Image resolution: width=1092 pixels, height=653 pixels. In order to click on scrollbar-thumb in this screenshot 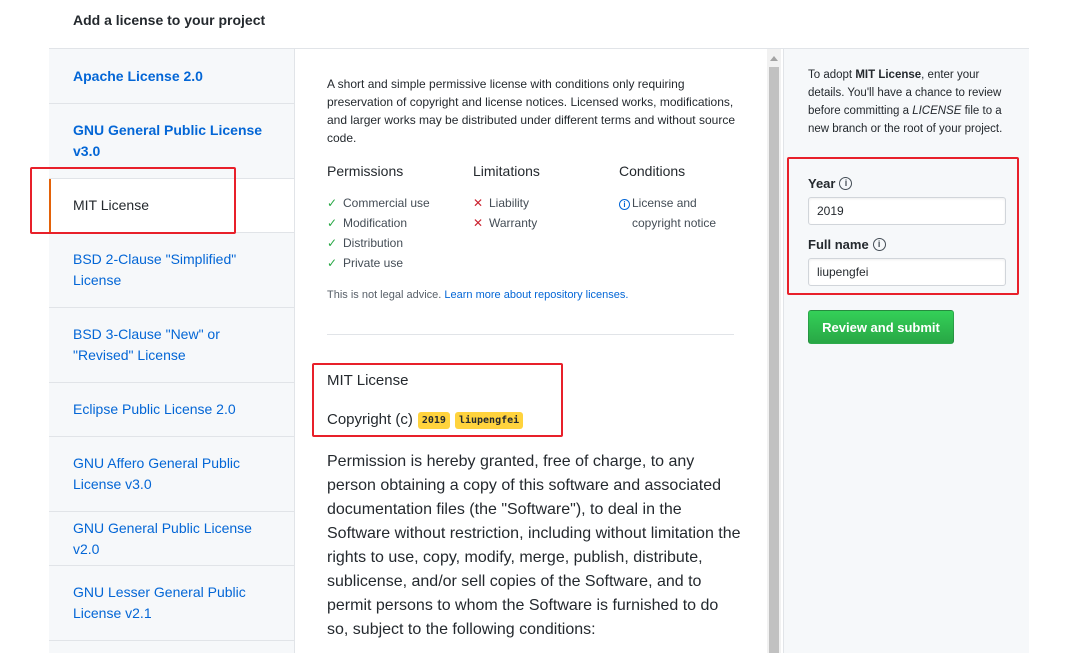, I will do `click(774, 360)`.